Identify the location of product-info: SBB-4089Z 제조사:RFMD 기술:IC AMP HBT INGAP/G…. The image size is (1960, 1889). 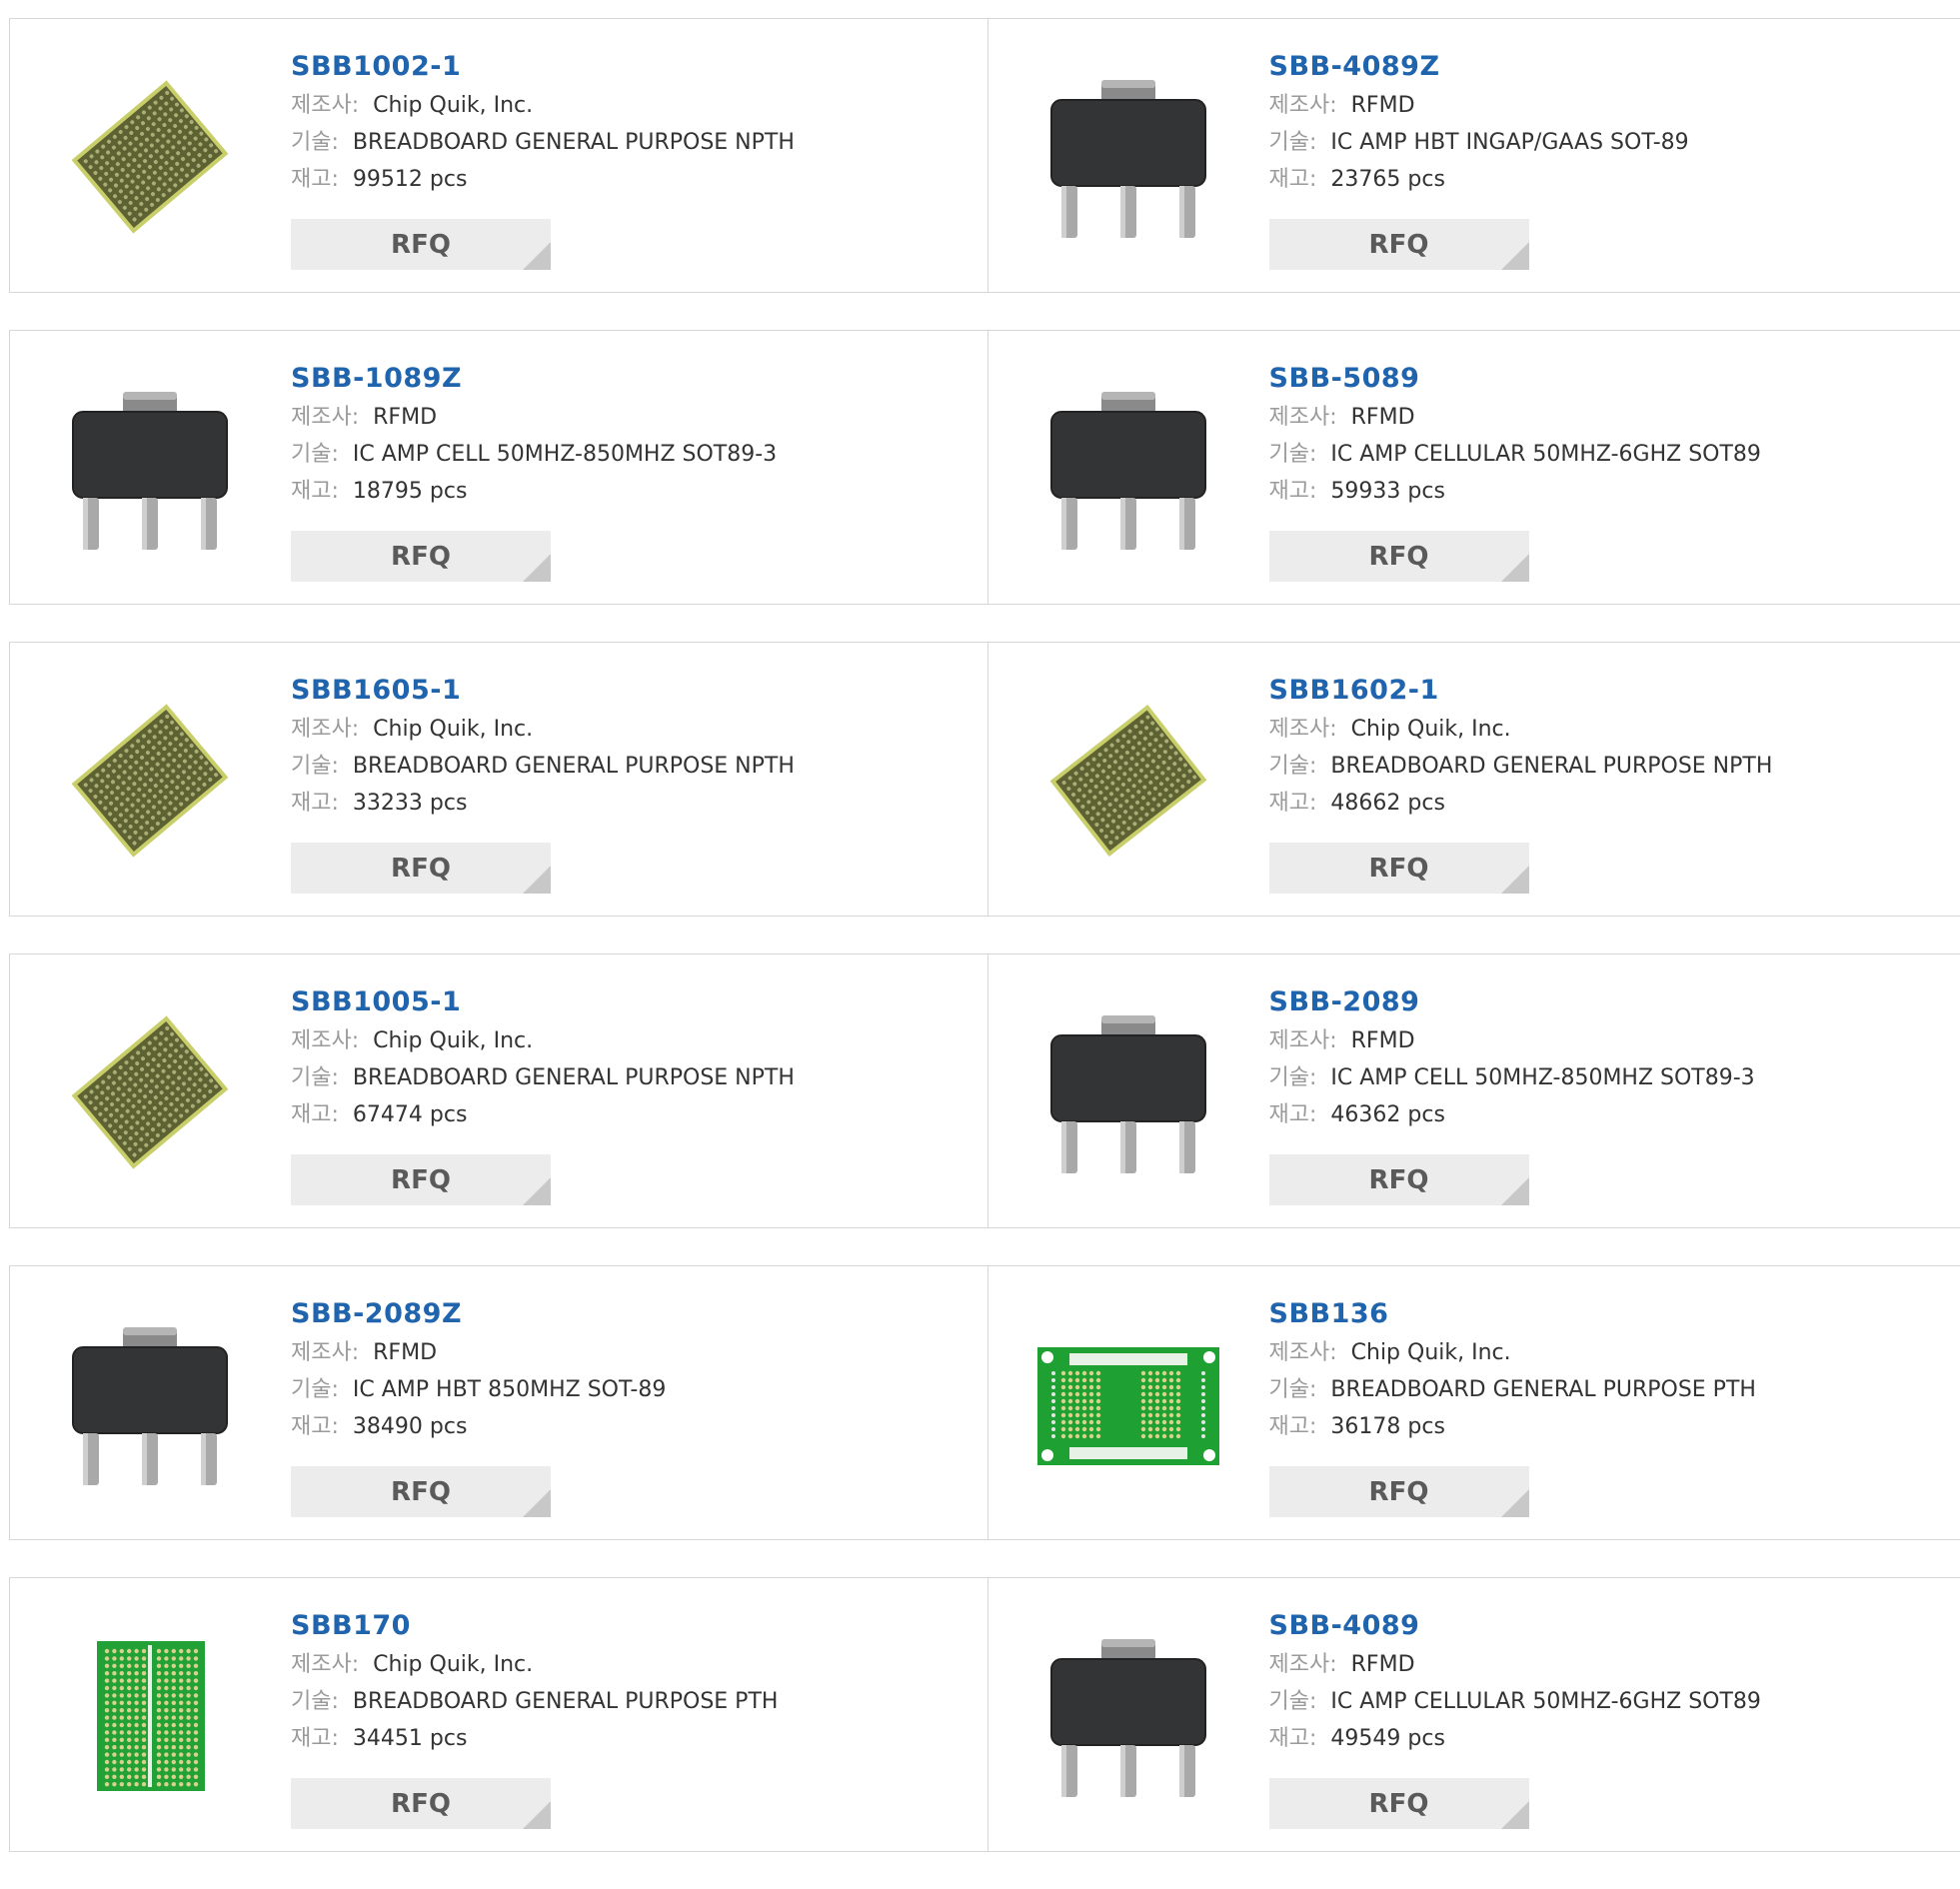
(1605, 122).